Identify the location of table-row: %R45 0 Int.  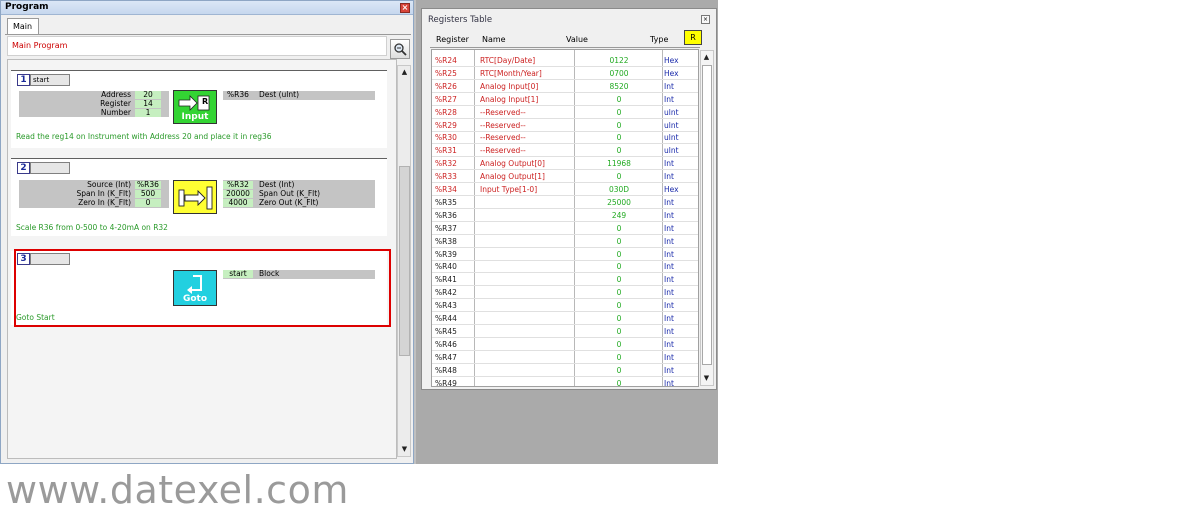
(565, 331).